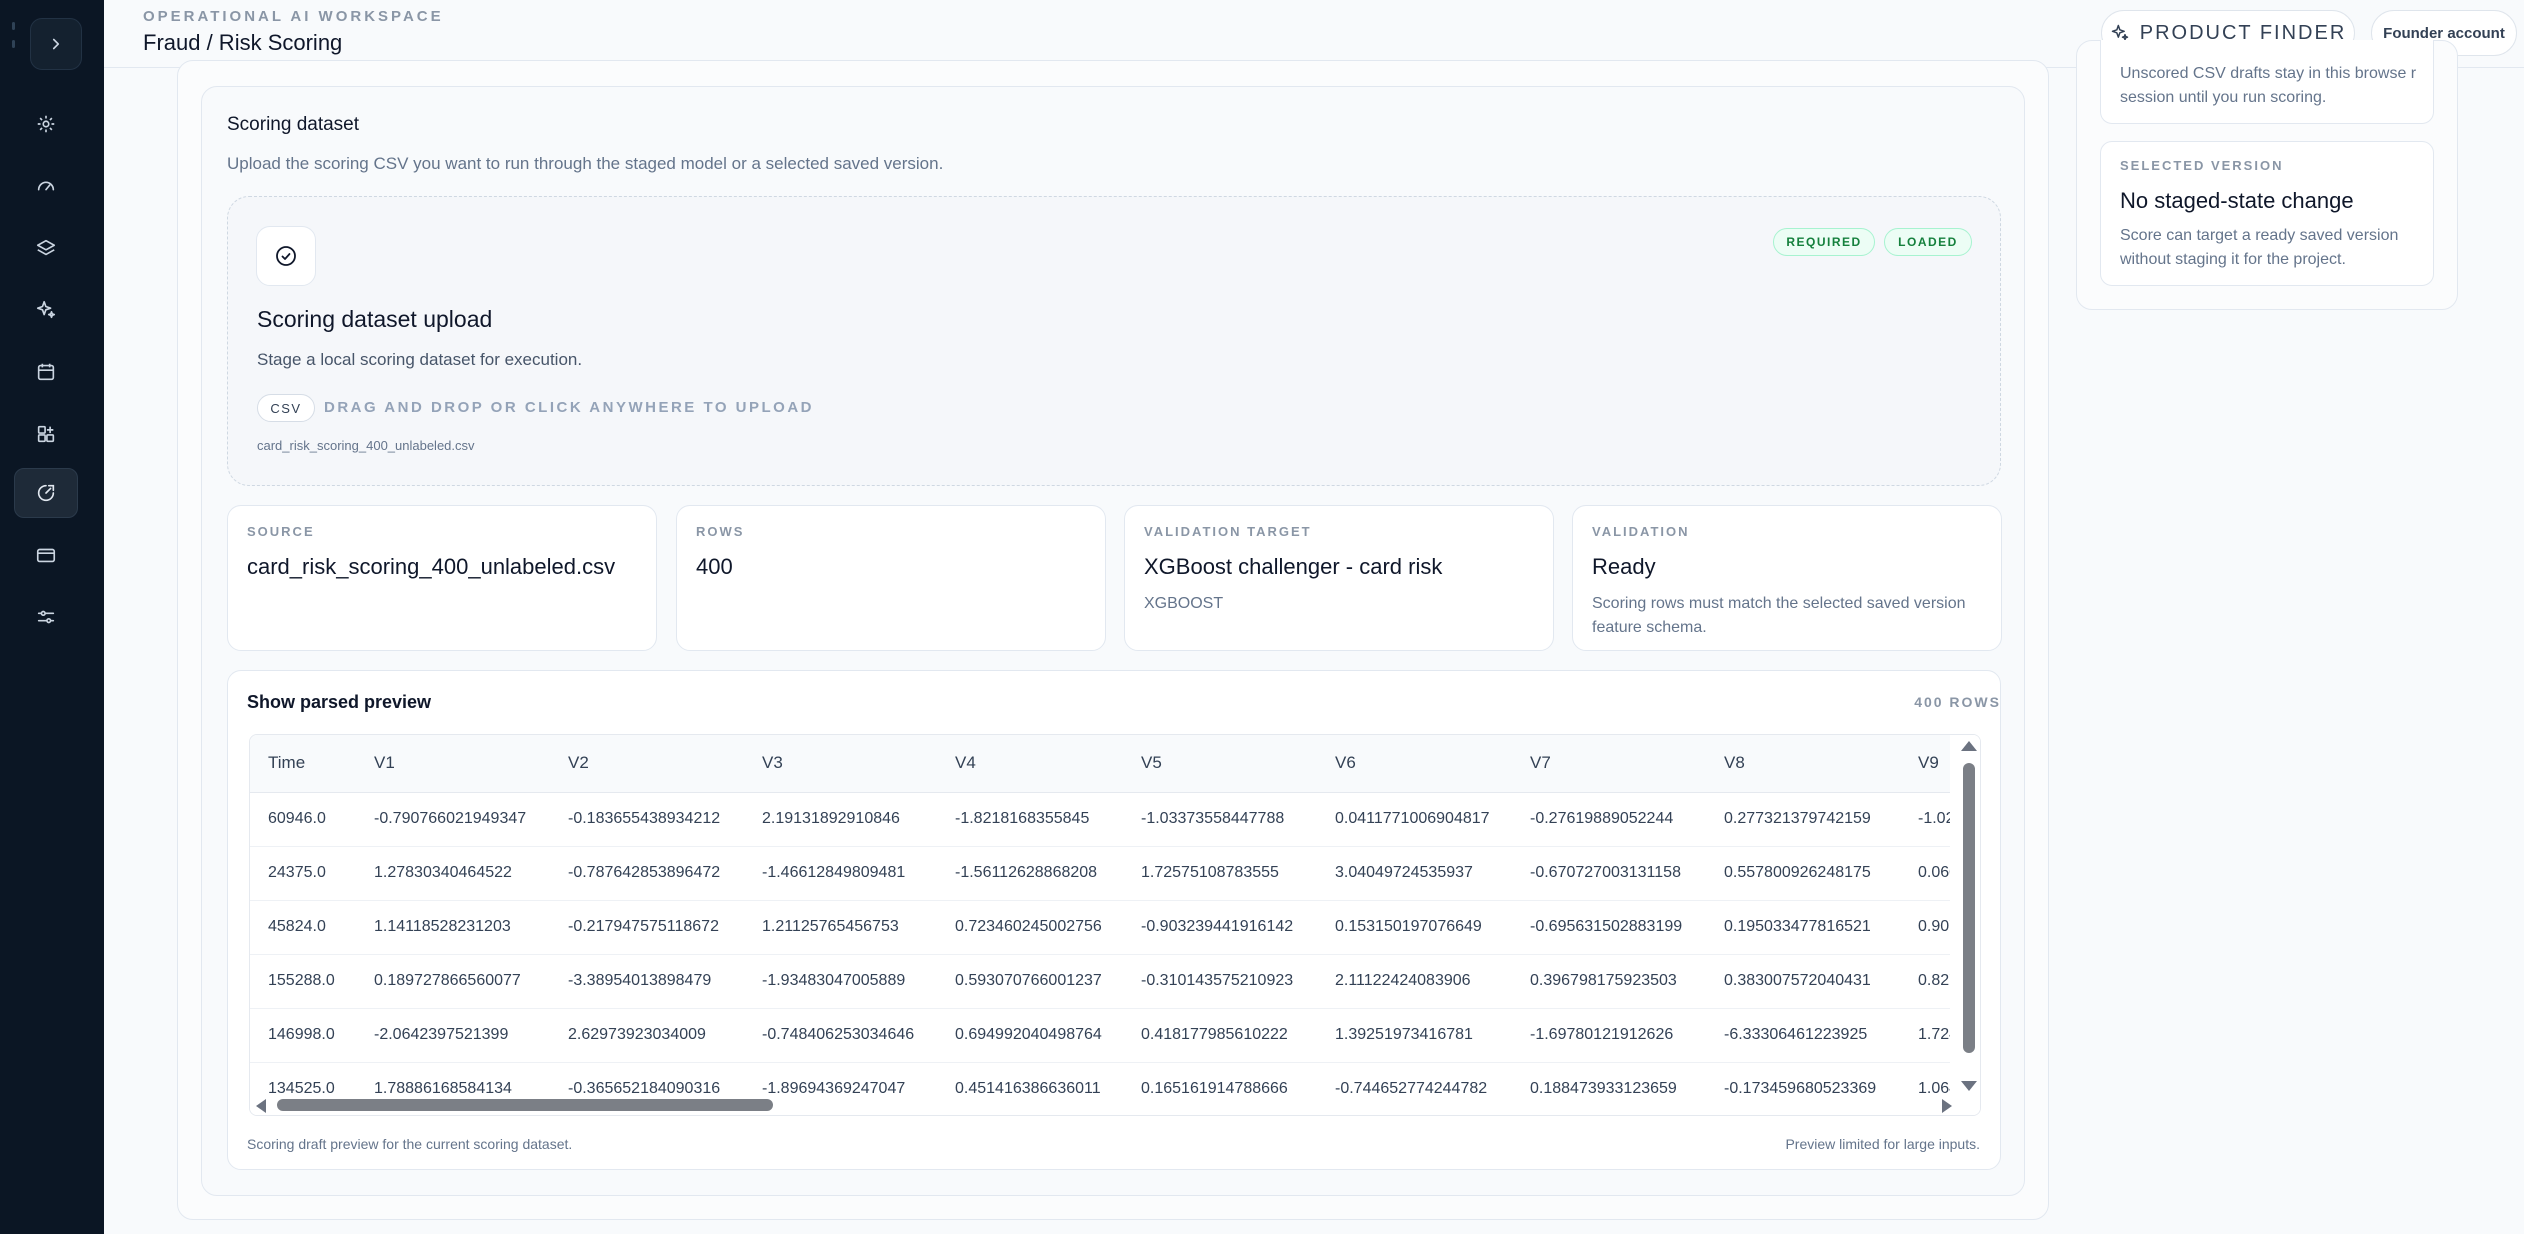 The height and width of the screenshot is (1234, 2524). Describe the element at coordinates (1606, 926) in the screenshot. I see `table-cell: -0.695631502883199` at that location.